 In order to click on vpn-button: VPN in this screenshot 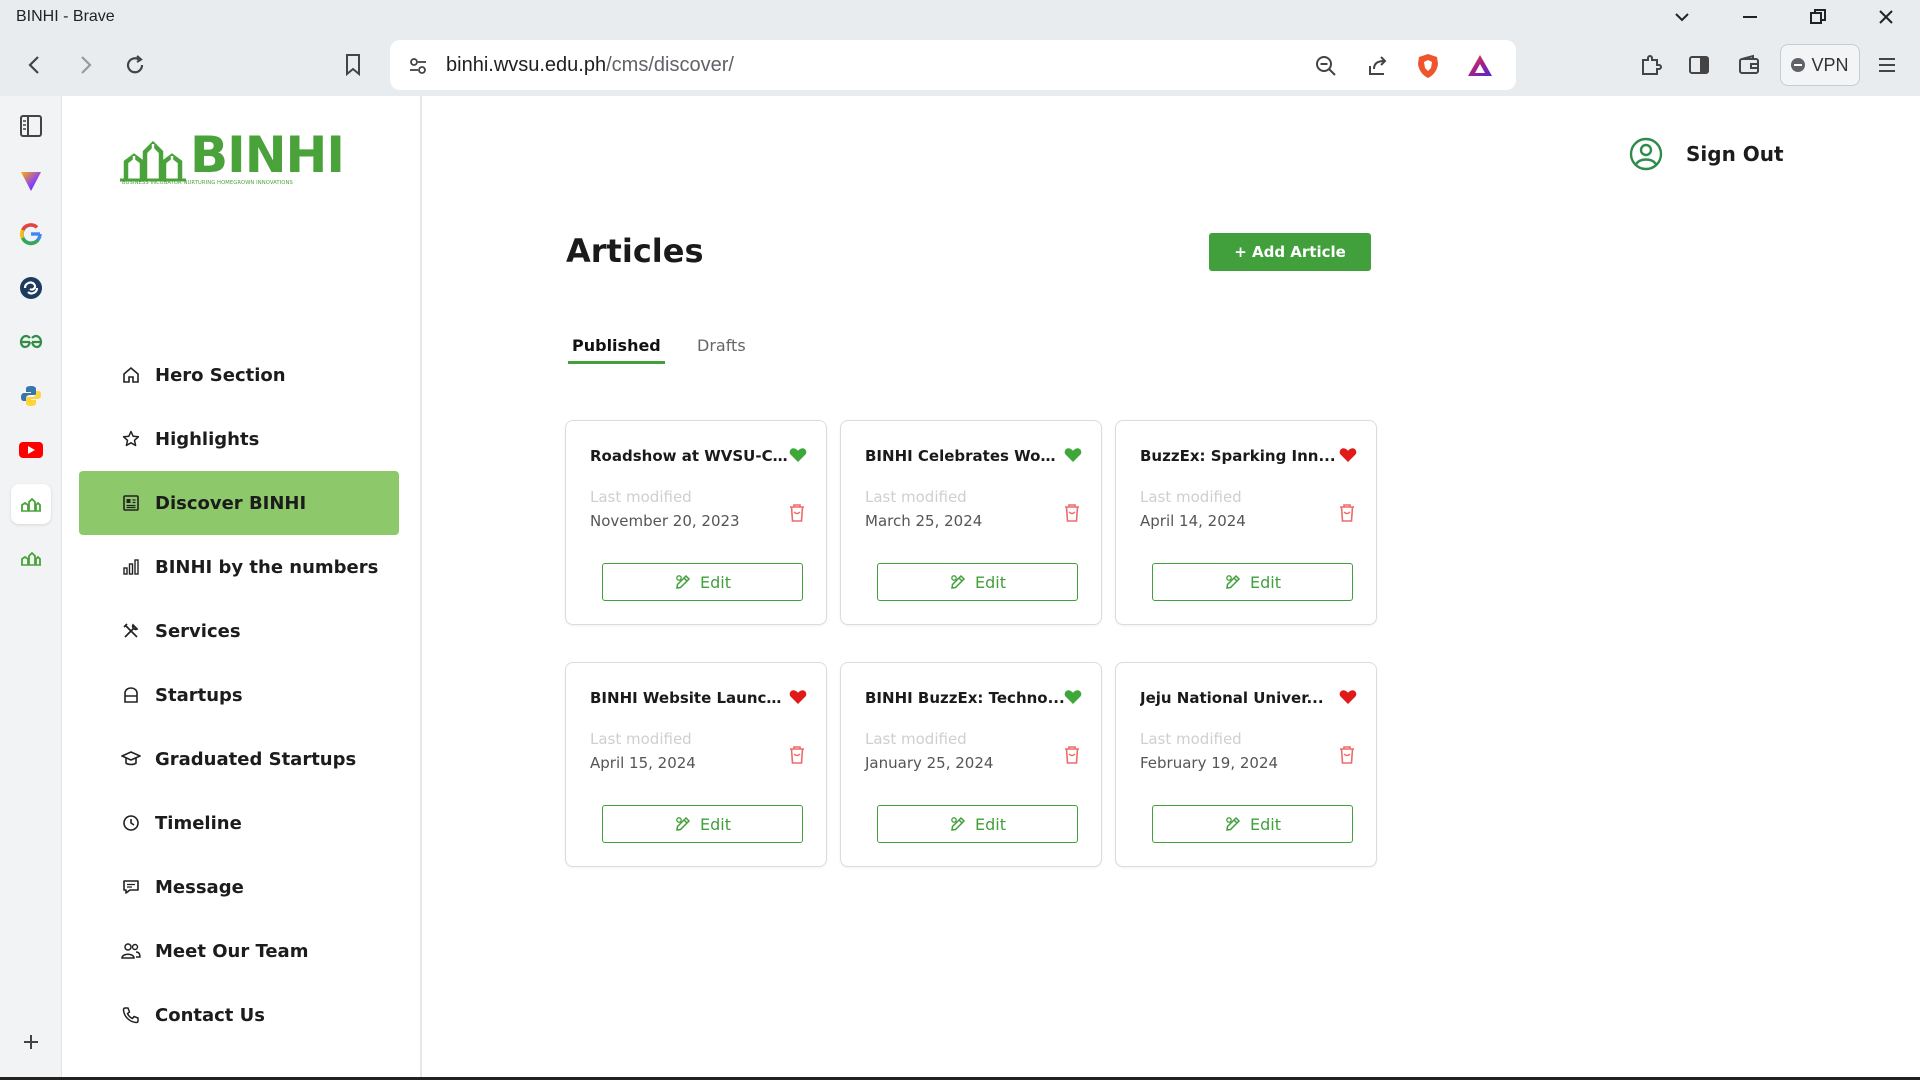, I will do `click(1820, 65)`.